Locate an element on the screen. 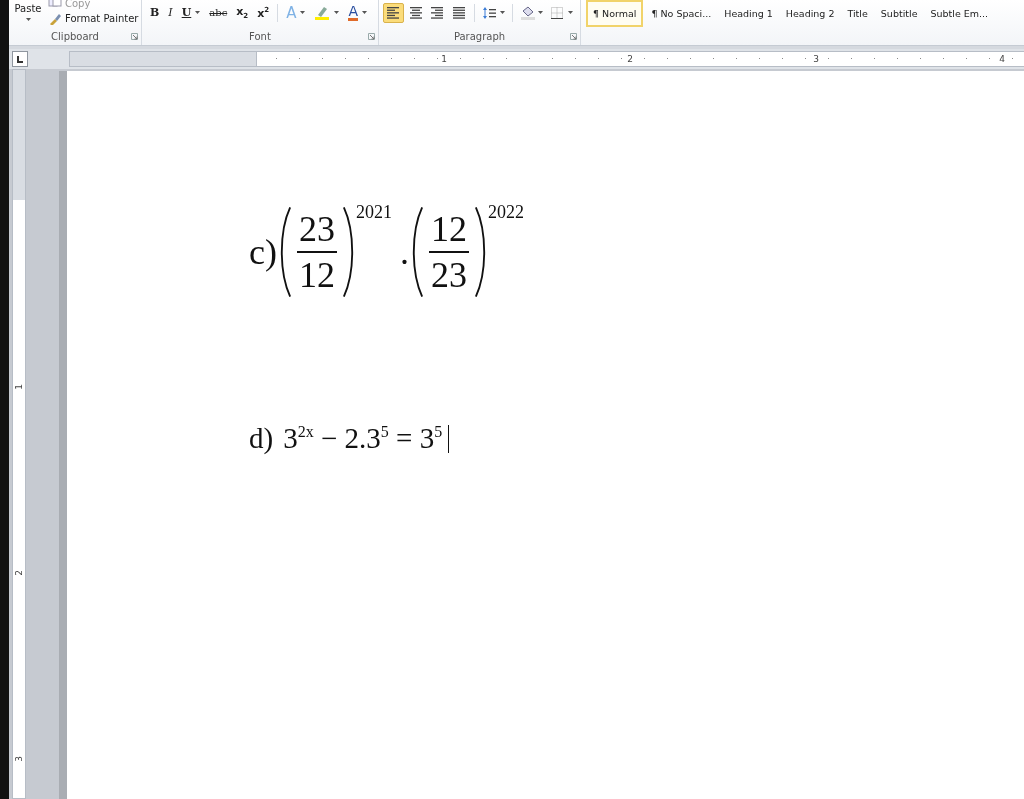 The height and width of the screenshot is (799, 1024). highlighter-icon is located at coordinates (322, 12).